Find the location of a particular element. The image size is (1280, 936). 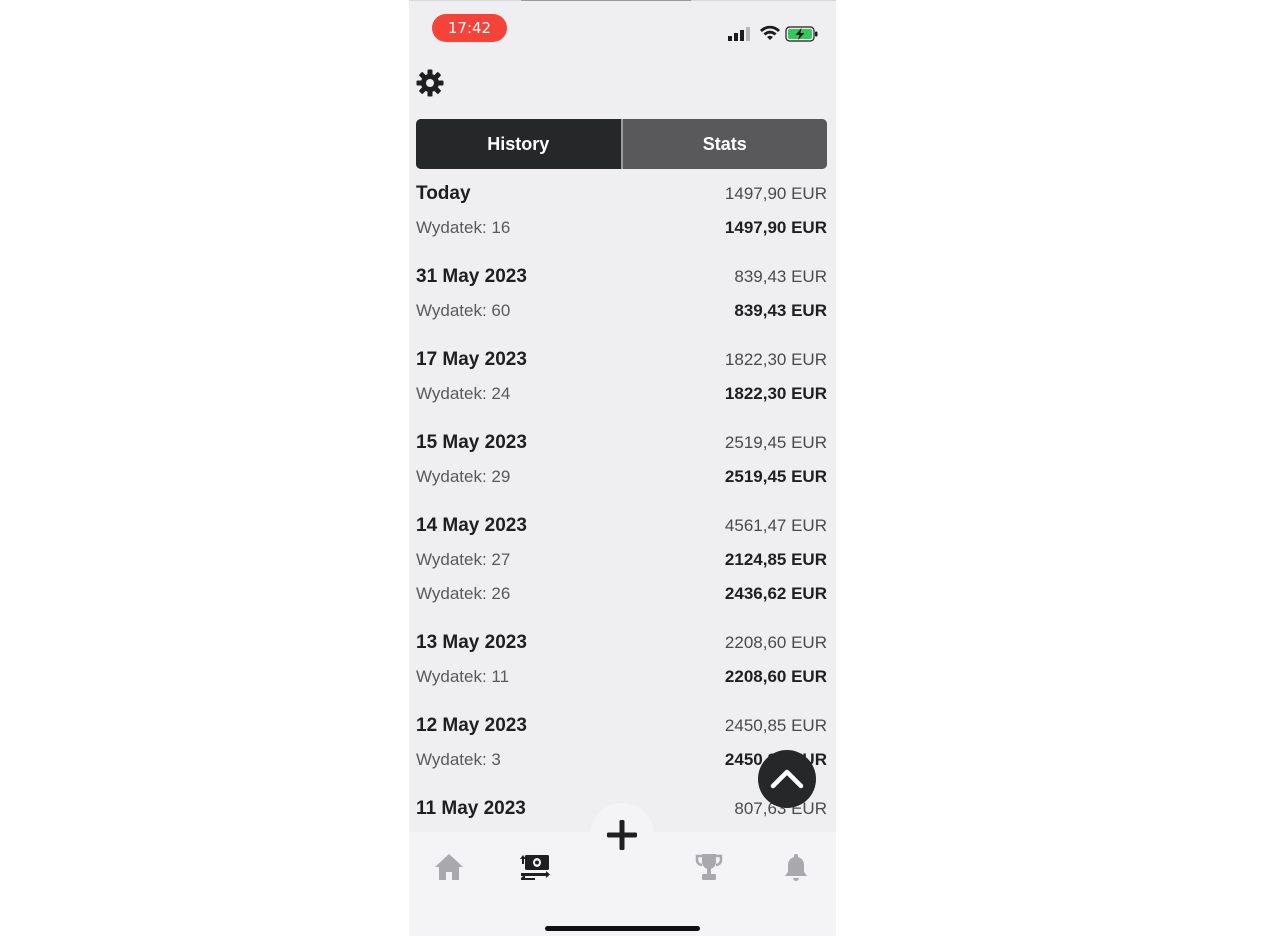

expense-amount: 2124,85 EUR is located at coordinates (775, 559).